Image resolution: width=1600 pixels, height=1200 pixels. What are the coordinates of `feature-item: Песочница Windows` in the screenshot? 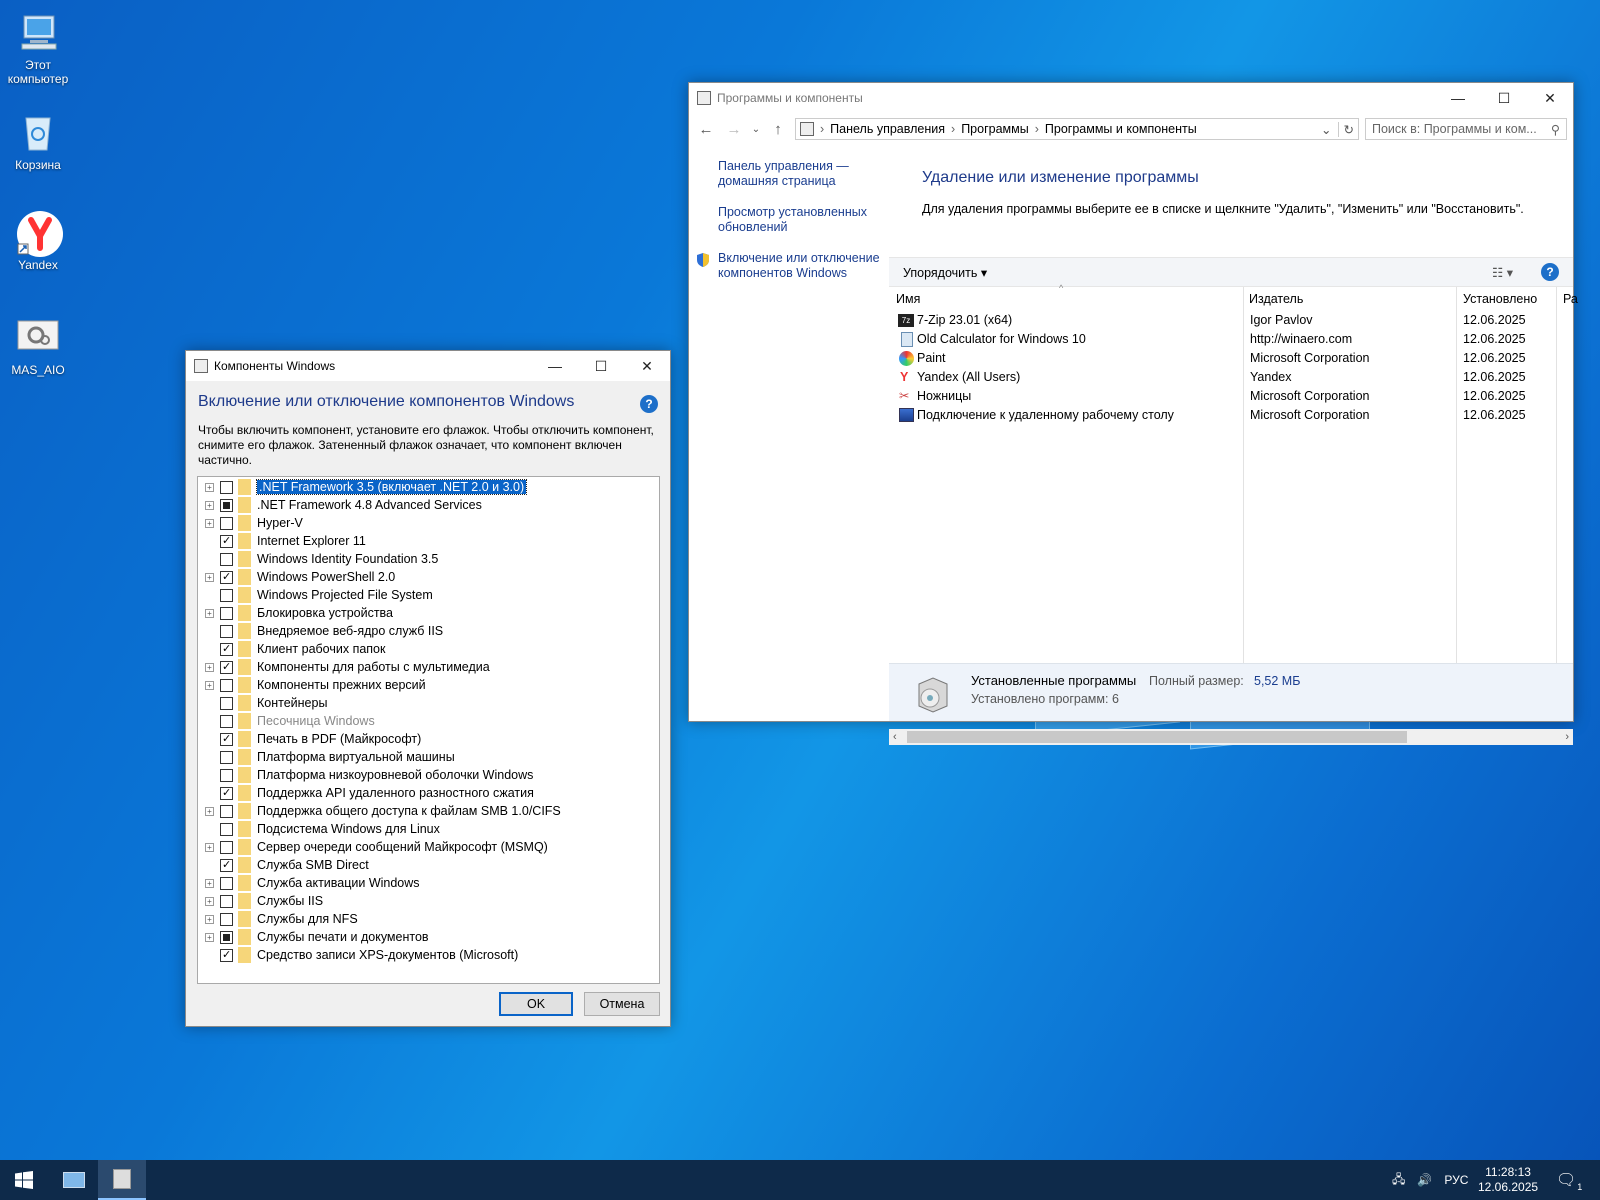 It's located at (428, 721).